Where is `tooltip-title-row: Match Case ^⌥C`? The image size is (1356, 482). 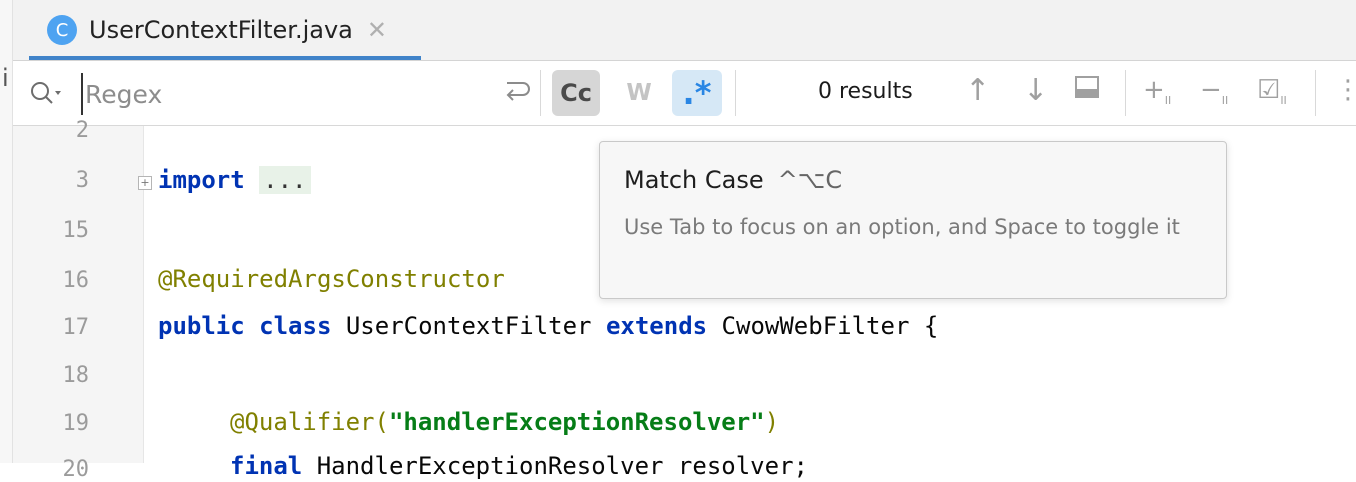
tooltip-title-row: Match Case ^⌥C is located at coordinates (733, 180).